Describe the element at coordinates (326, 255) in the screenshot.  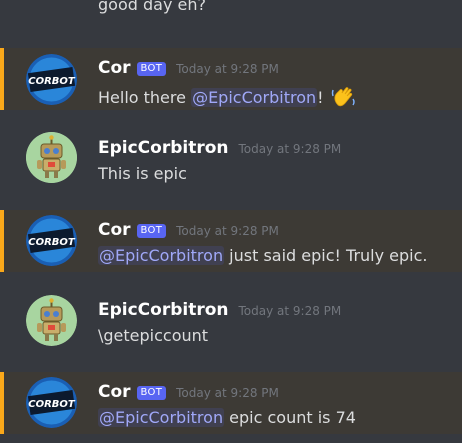
I see `message-text: just said epic! Truly epic.` at that location.